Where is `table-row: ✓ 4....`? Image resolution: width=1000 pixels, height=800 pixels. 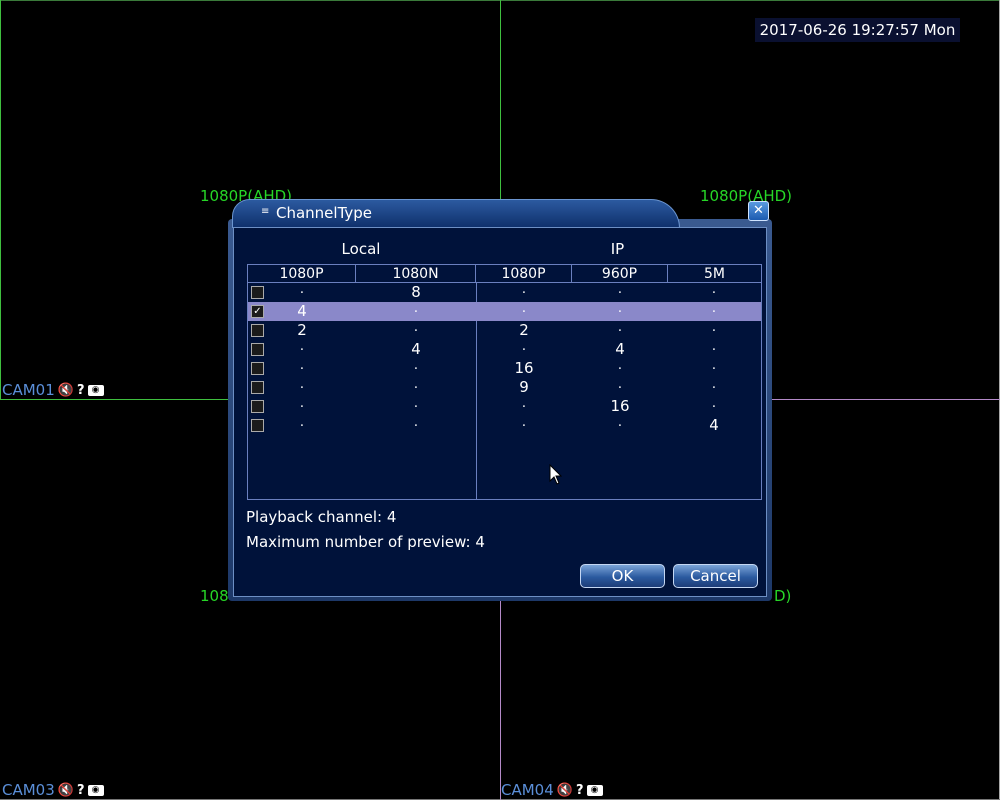
table-row: ✓ 4.... is located at coordinates (504, 311).